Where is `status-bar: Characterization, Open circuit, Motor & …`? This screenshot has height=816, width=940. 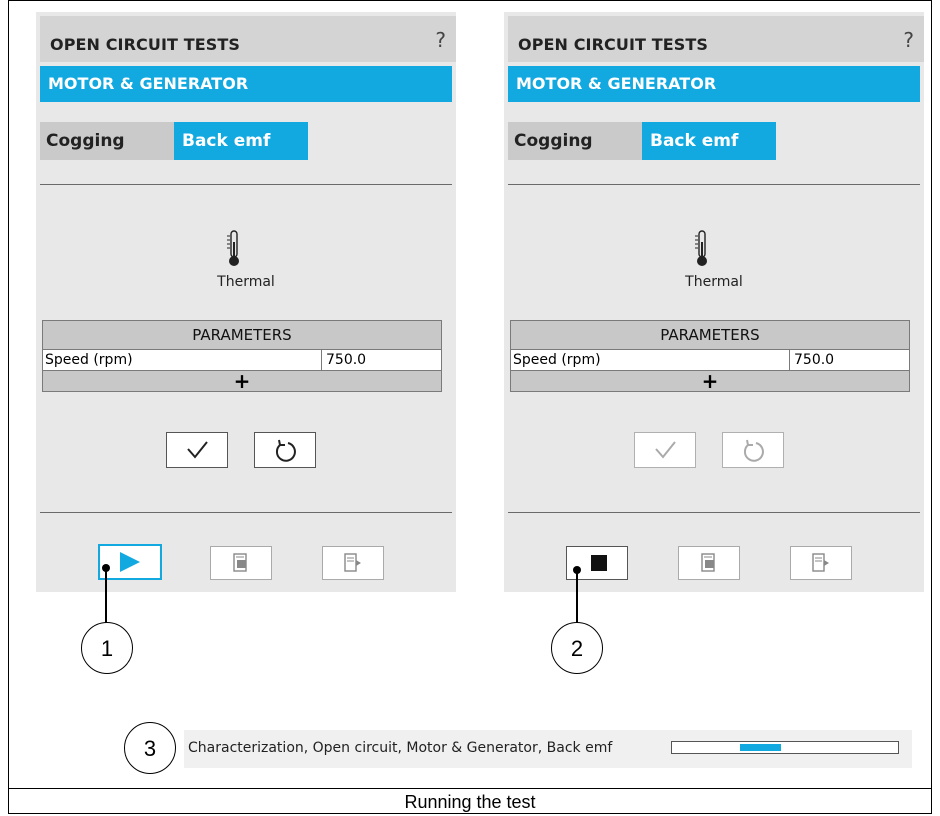 status-bar: Characterization, Open circuit, Motor & … is located at coordinates (548, 749).